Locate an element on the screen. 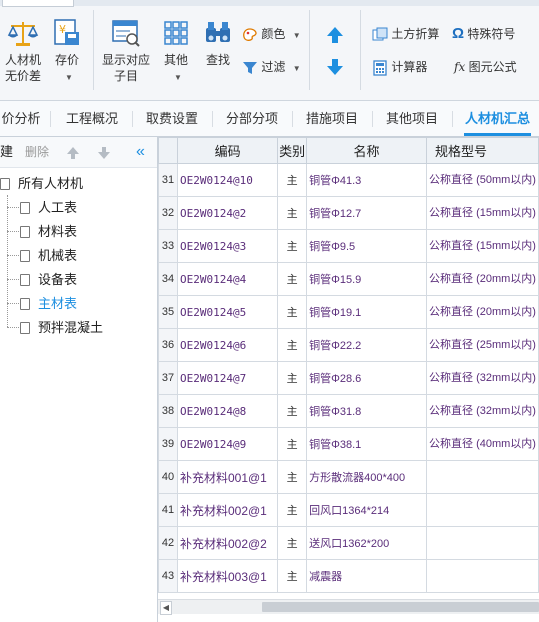  spec-cell: 公称直径 (40mm以内) is located at coordinates (482, 444).